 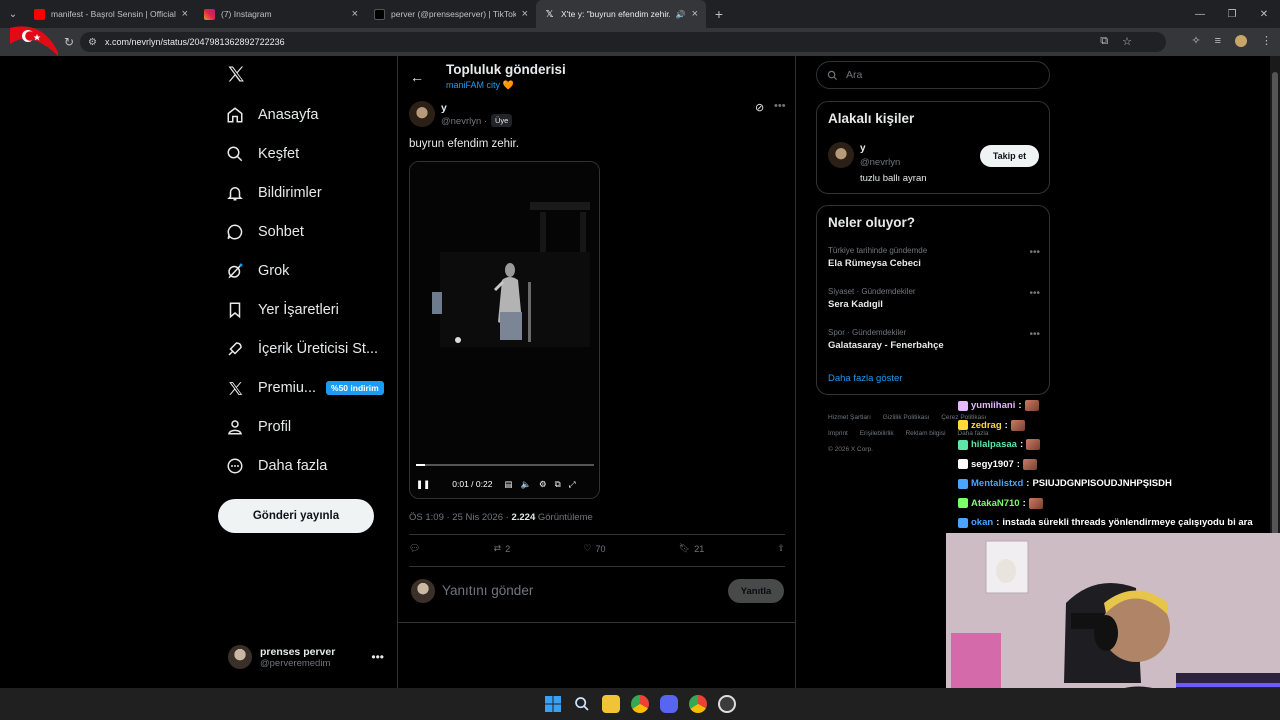 What do you see at coordinates (423, 484) in the screenshot?
I see `pause-icon: ❚❚` at bounding box center [423, 484].